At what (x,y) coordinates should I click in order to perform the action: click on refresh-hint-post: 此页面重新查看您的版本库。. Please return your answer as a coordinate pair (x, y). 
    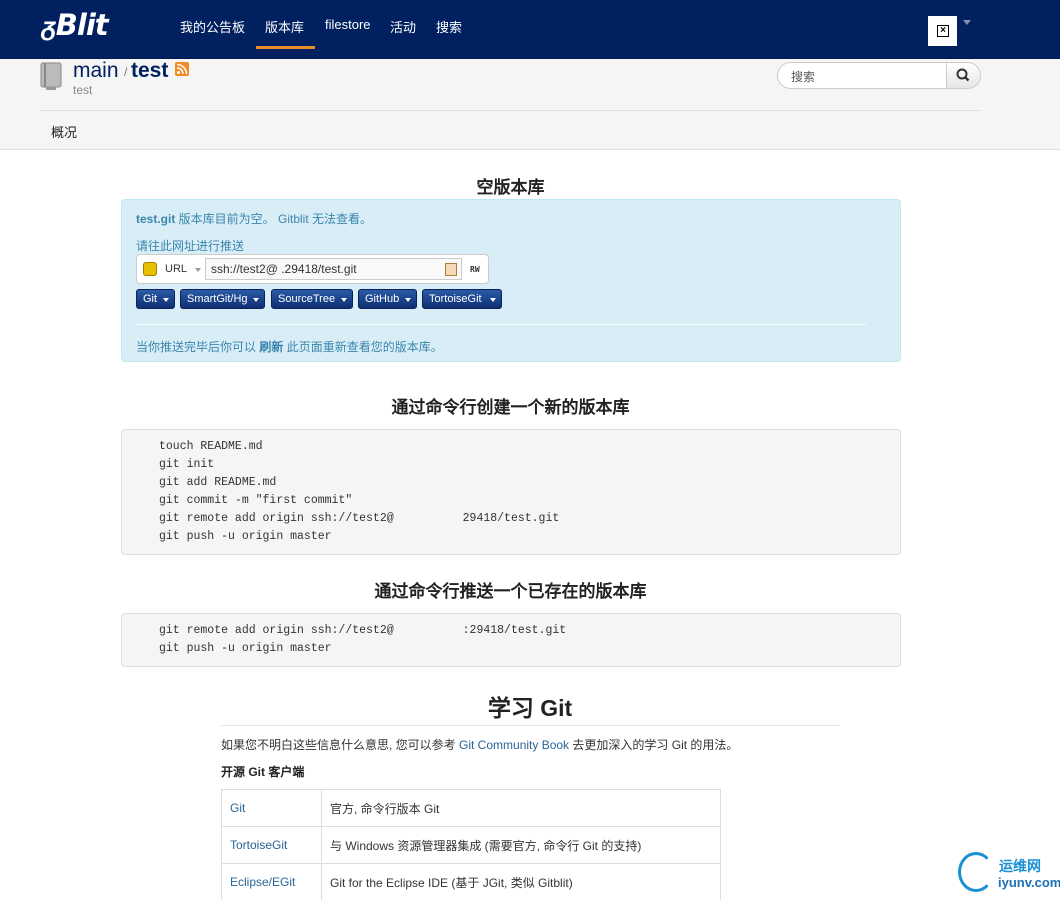
    Looking at the image, I should click on (363, 347).